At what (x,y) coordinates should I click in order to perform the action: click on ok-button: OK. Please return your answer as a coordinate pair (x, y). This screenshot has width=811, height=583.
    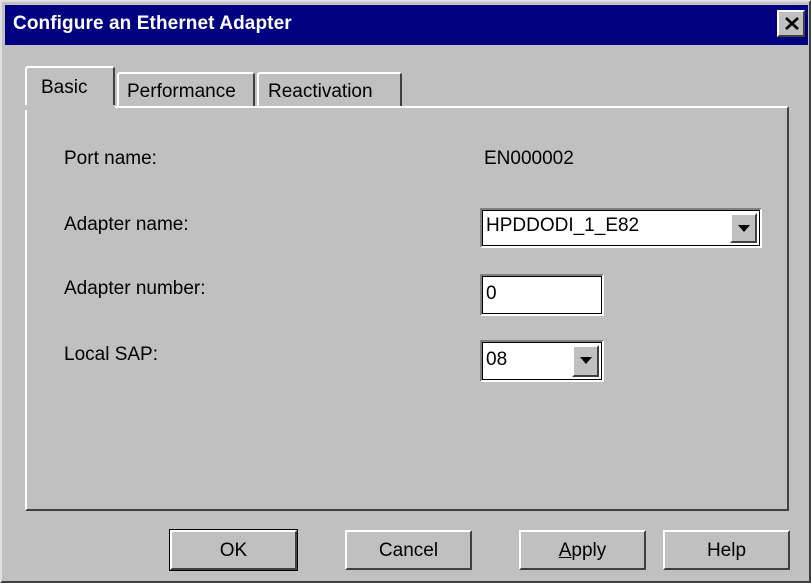
    Looking at the image, I should click on (233, 550).